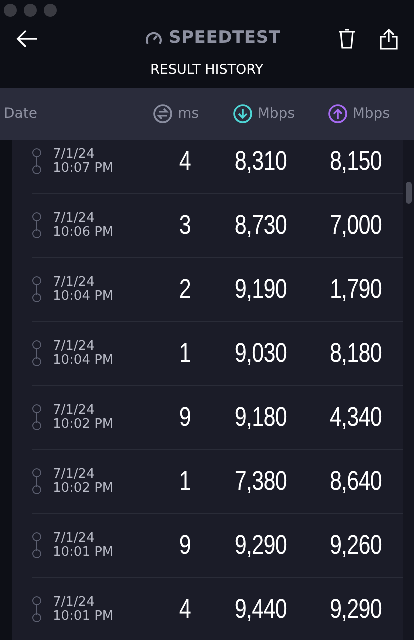 The image size is (414, 640). What do you see at coordinates (355, 353) in the screenshot?
I see `upload-value: 8,180` at bounding box center [355, 353].